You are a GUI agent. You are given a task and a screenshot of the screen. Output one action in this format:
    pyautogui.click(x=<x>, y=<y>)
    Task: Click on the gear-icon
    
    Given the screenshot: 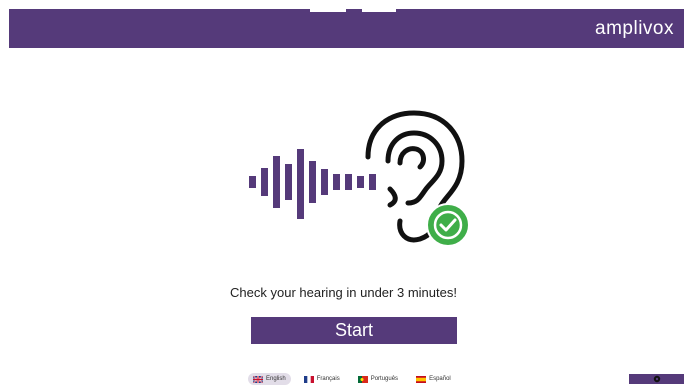 What is the action you would take?
    pyautogui.click(x=656, y=379)
    